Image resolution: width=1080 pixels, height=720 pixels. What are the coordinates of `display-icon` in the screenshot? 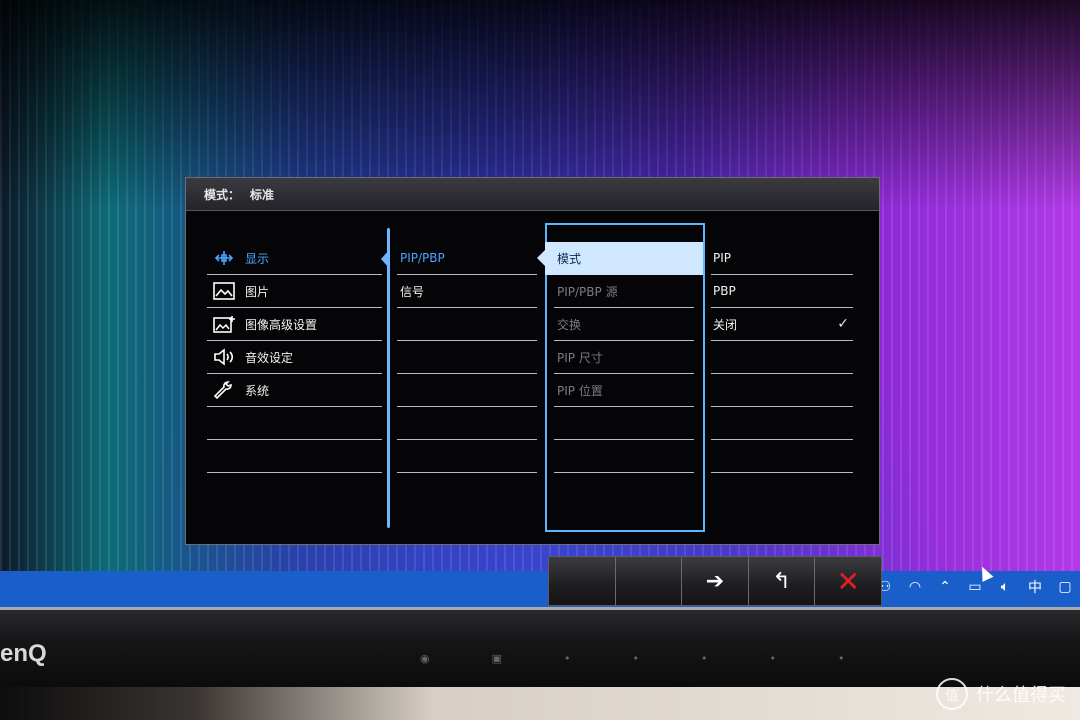 It's located at (224, 258).